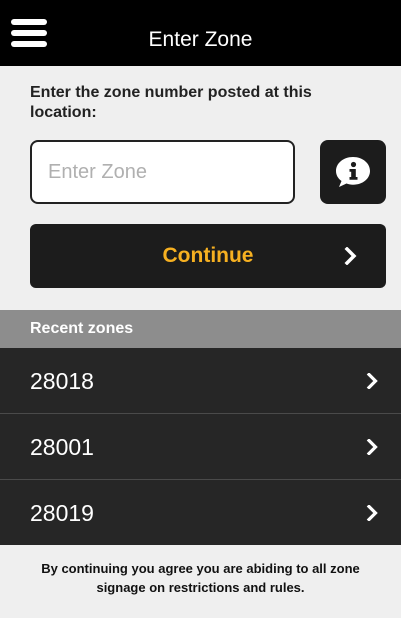  Describe the element at coordinates (62, 381) in the screenshot. I see `zone-number: 28018` at that location.